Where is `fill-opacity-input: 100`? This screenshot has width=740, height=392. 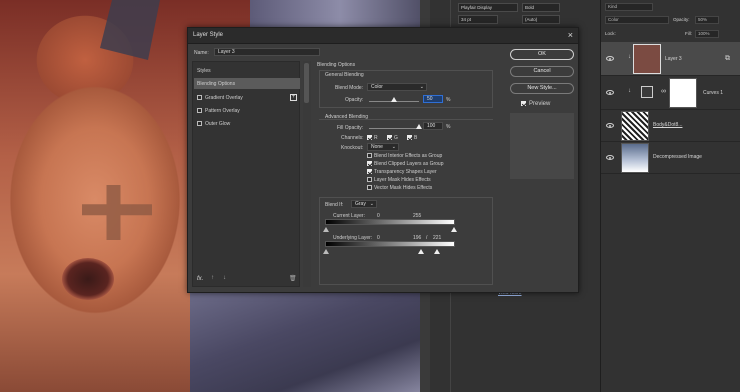 fill-opacity-input: 100 is located at coordinates (433, 126).